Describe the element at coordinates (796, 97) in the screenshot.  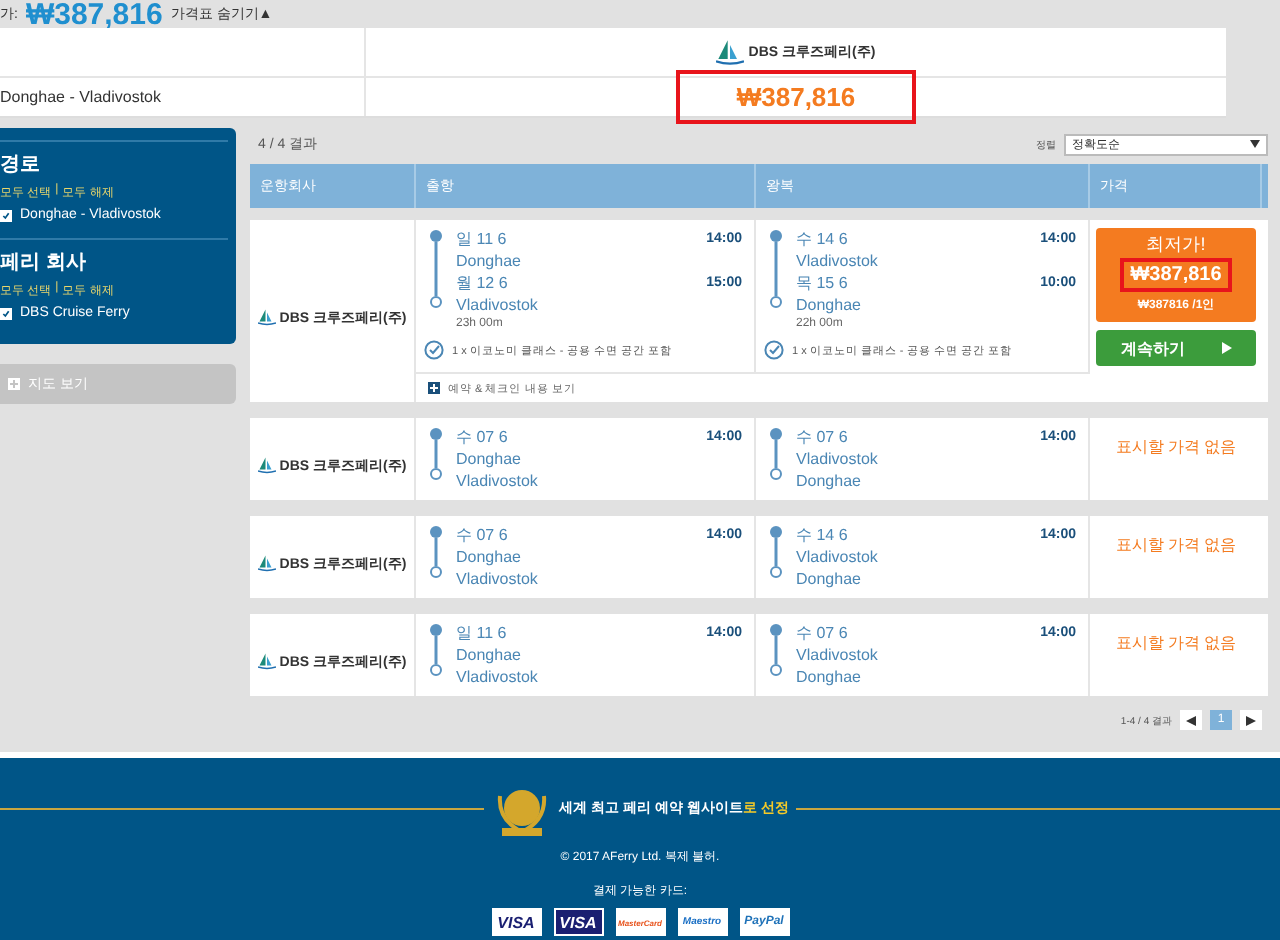
I see `route-price: ₩387,816` at that location.